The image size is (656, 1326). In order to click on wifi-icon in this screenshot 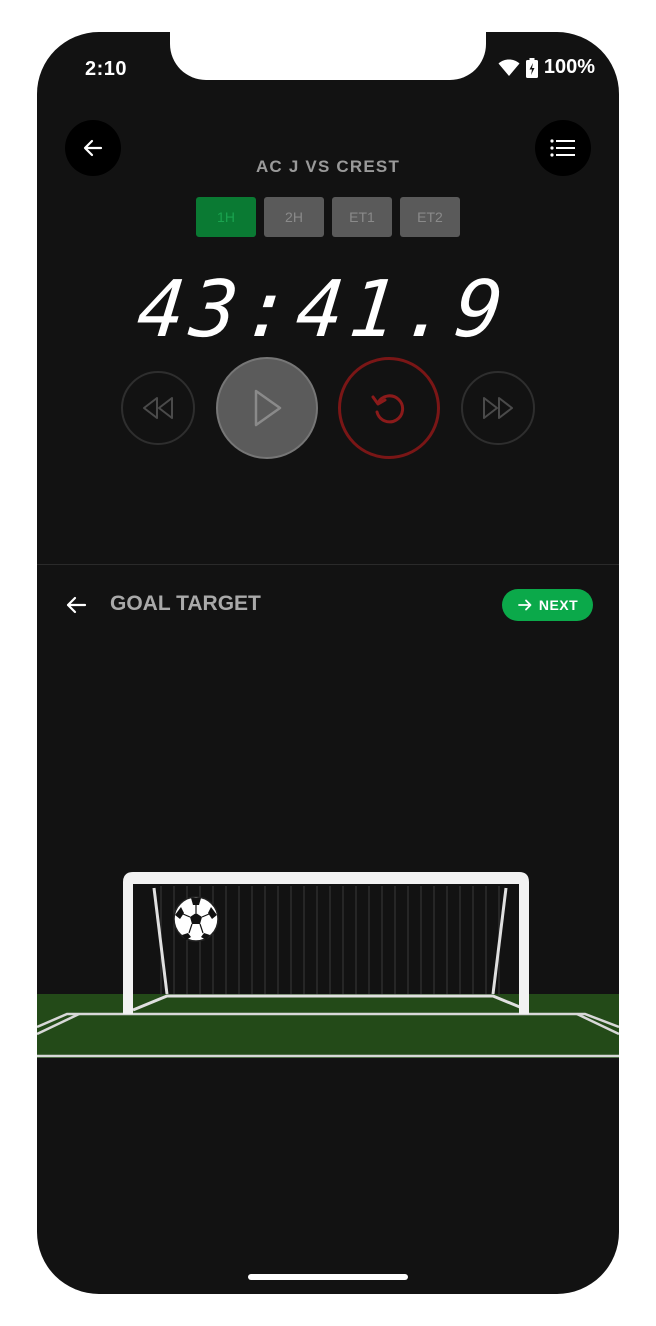, I will do `click(509, 67)`.